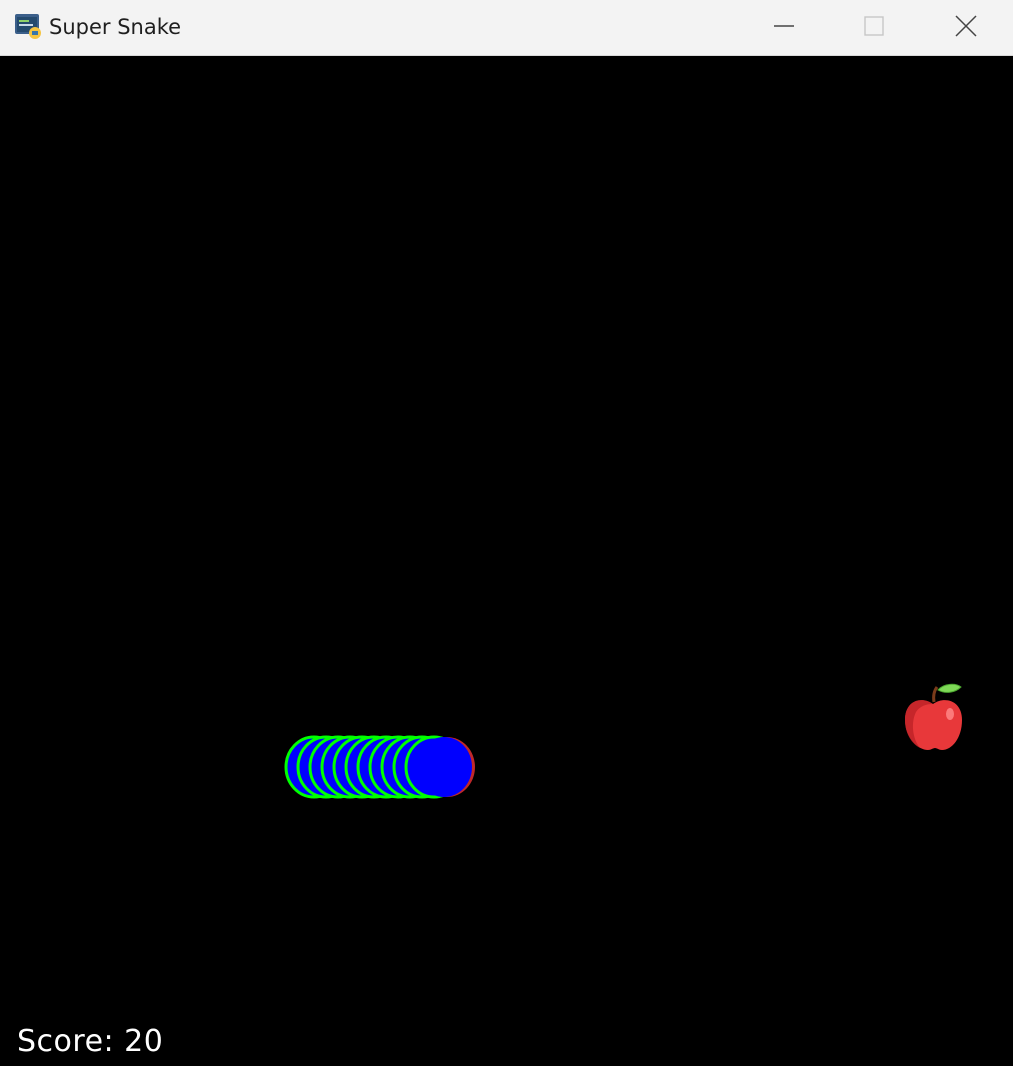 This screenshot has height=1066, width=1013. Describe the element at coordinates (933, 716) in the screenshot. I see `apple-icon` at that location.